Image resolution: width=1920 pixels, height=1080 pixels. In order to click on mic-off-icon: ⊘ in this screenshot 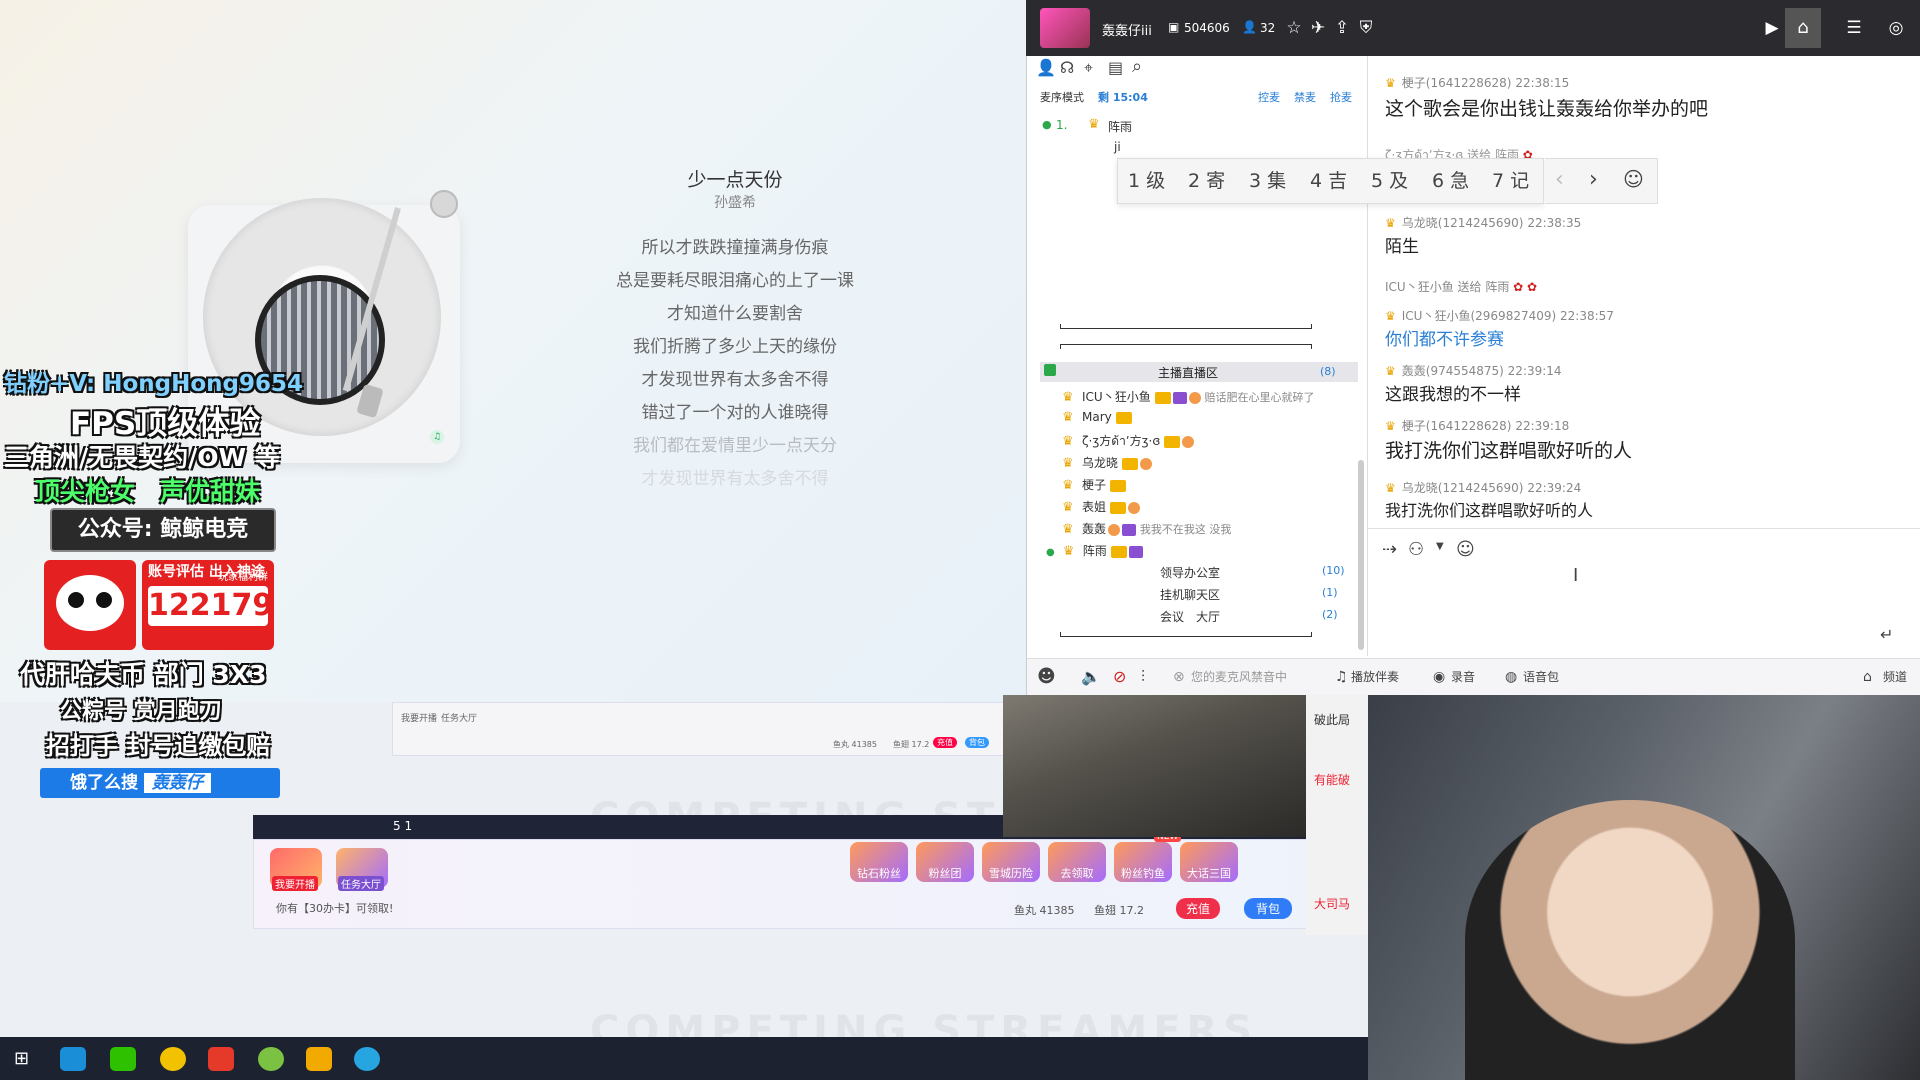, I will do `click(1119, 677)`.